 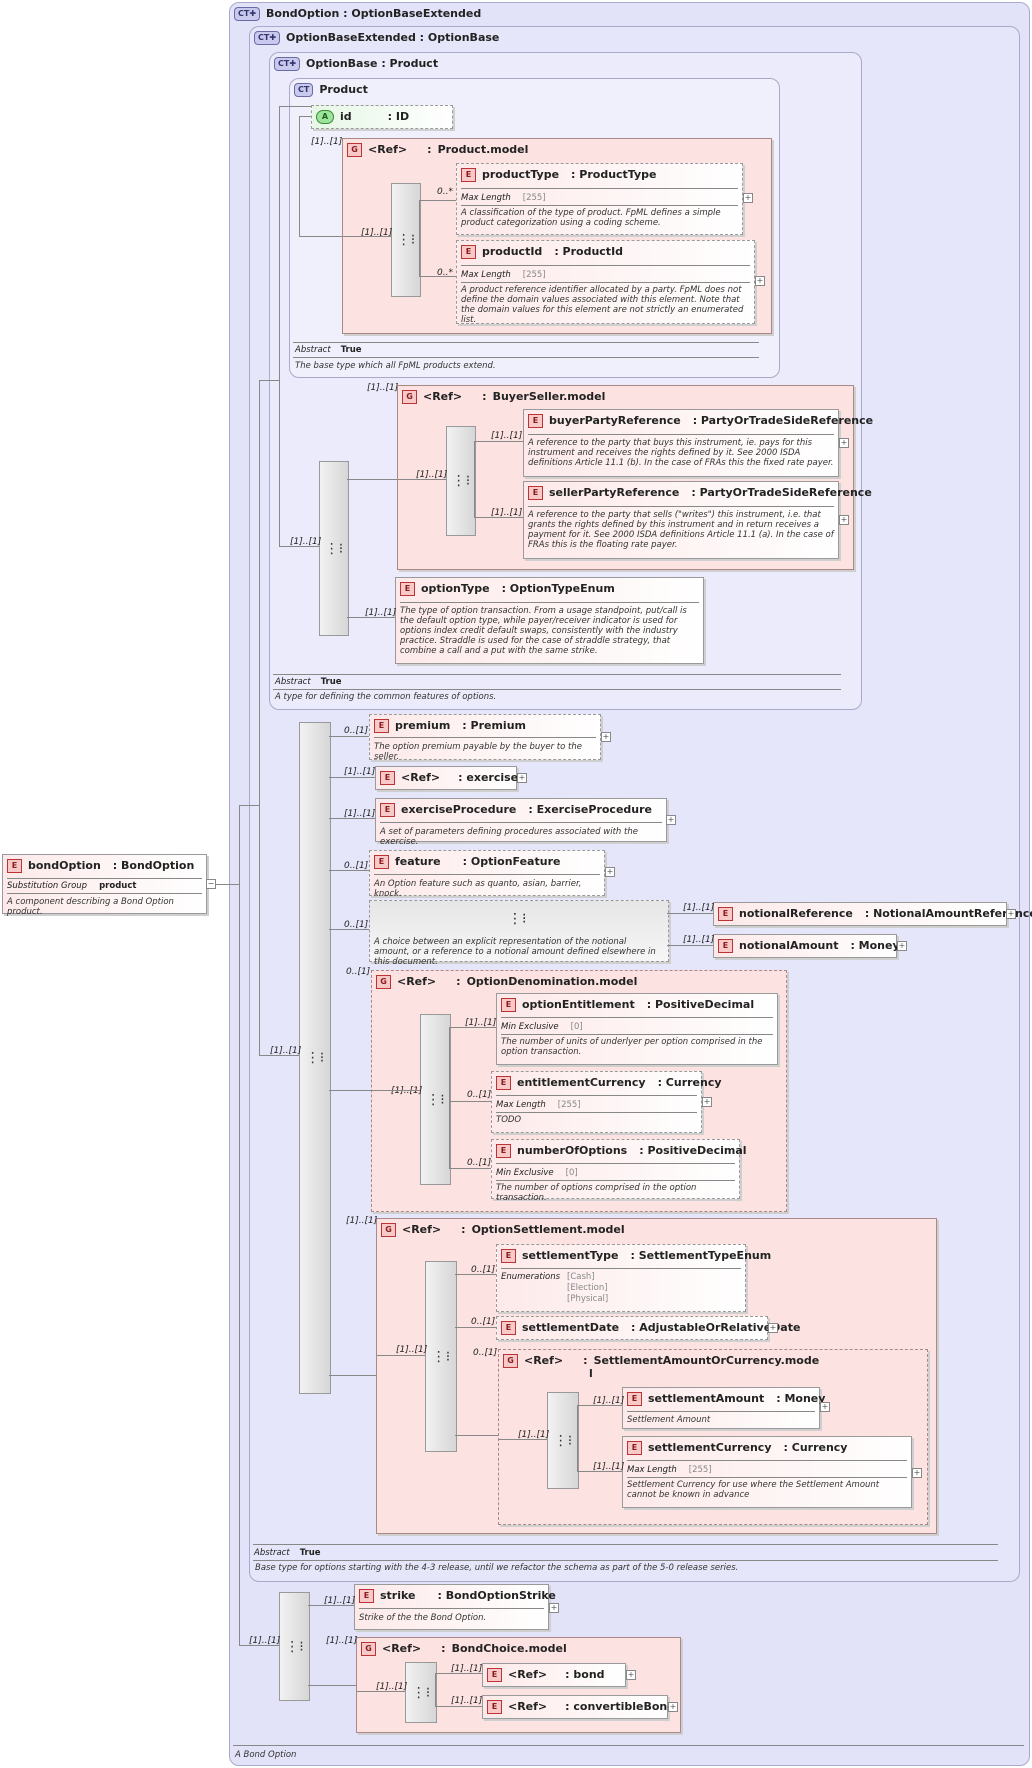 What do you see at coordinates (446, 778) in the screenshot?
I see `element-exercise-ref: E <Ref>: exercise` at bounding box center [446, 778].